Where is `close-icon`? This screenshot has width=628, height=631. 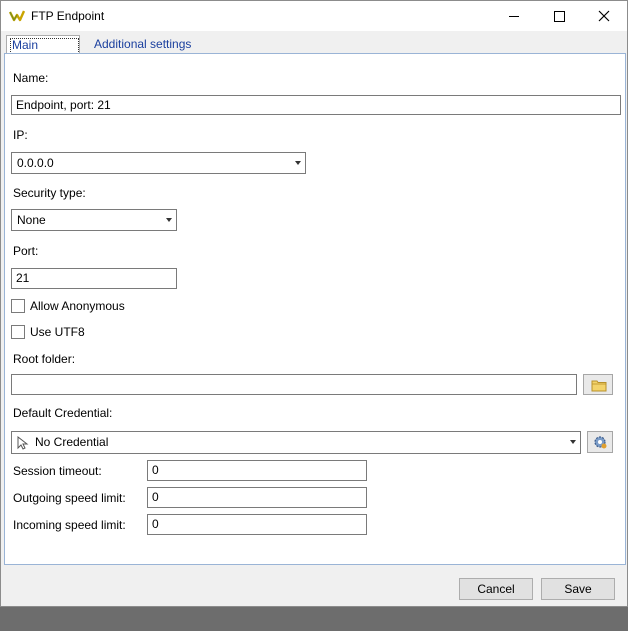
close-icon is located at coordinates (604, 16).